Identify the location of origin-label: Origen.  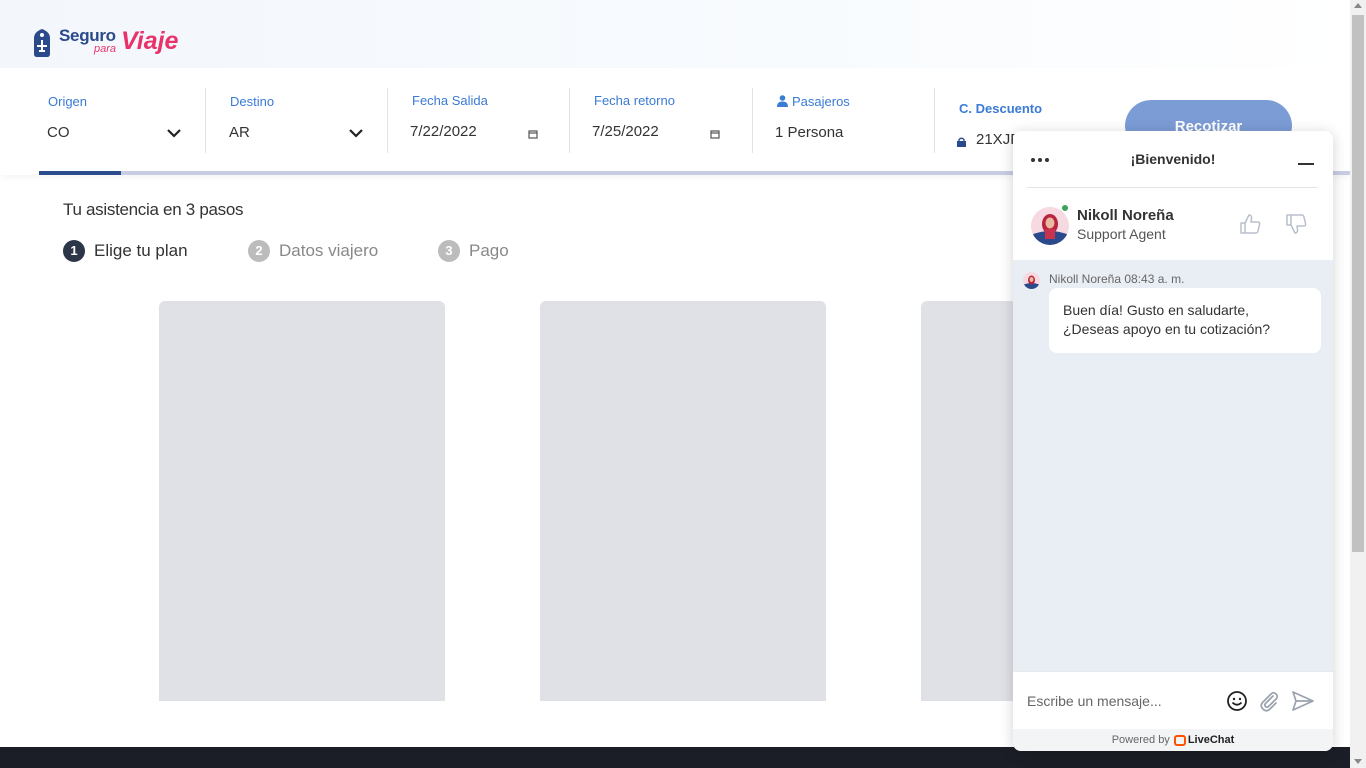
(68, 101).